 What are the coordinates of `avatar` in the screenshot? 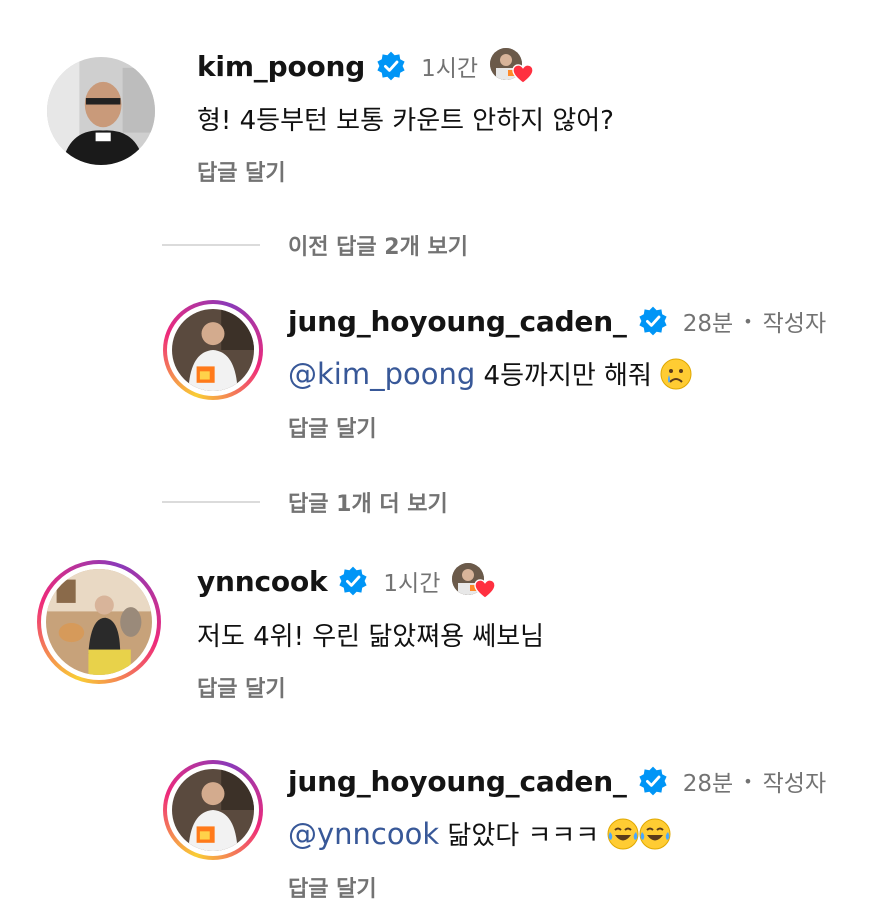 It's located at (101, 111).